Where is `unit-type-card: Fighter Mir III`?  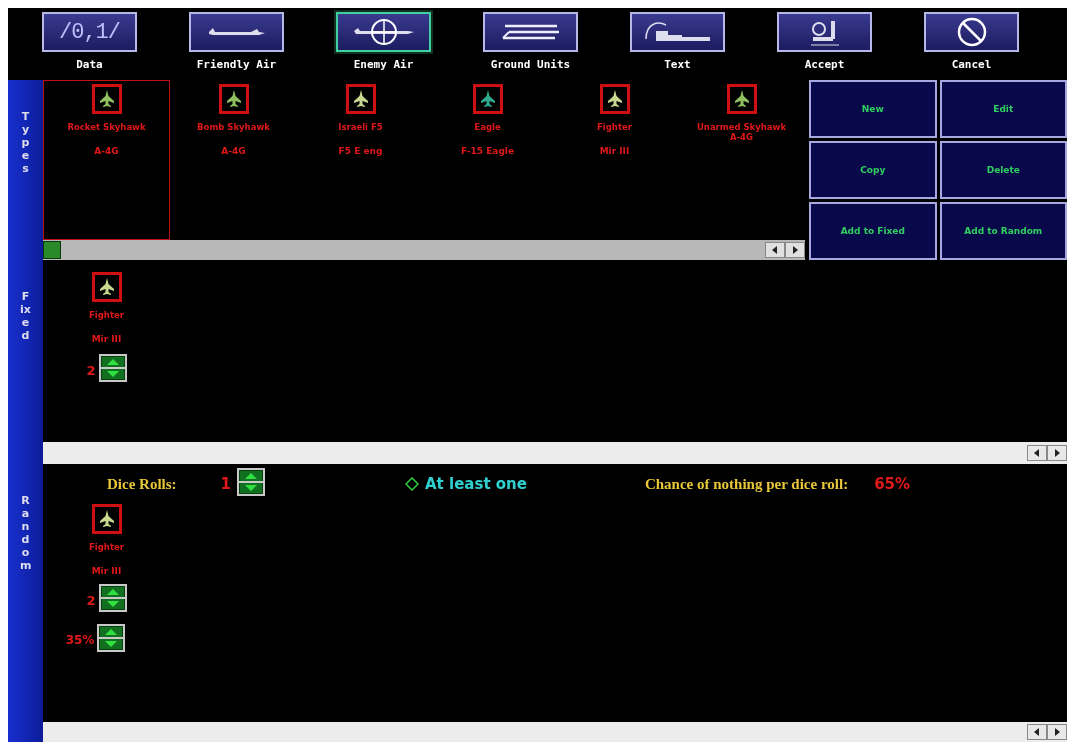 unit-type-card: Fighter Mir III is located at coordinates (614, 160).